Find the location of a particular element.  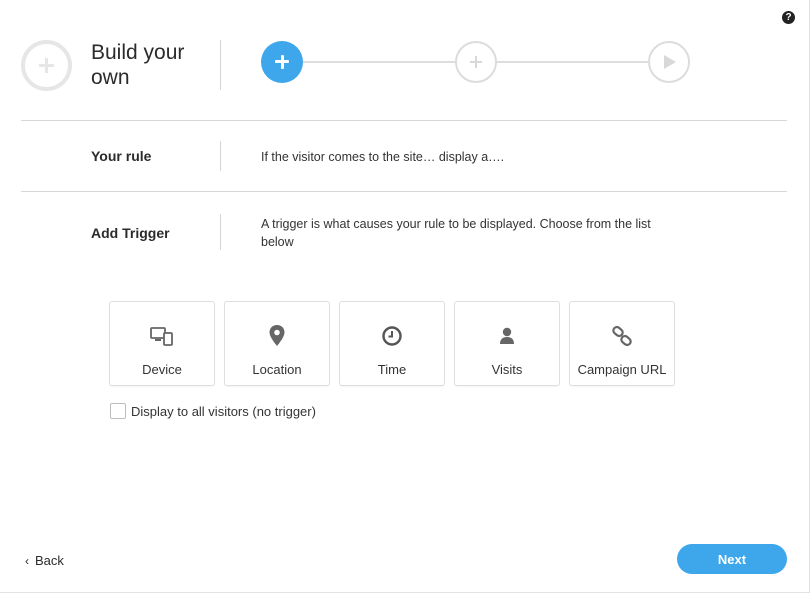

trigger-visits-card: Visits is located at coordinates (507, 343).